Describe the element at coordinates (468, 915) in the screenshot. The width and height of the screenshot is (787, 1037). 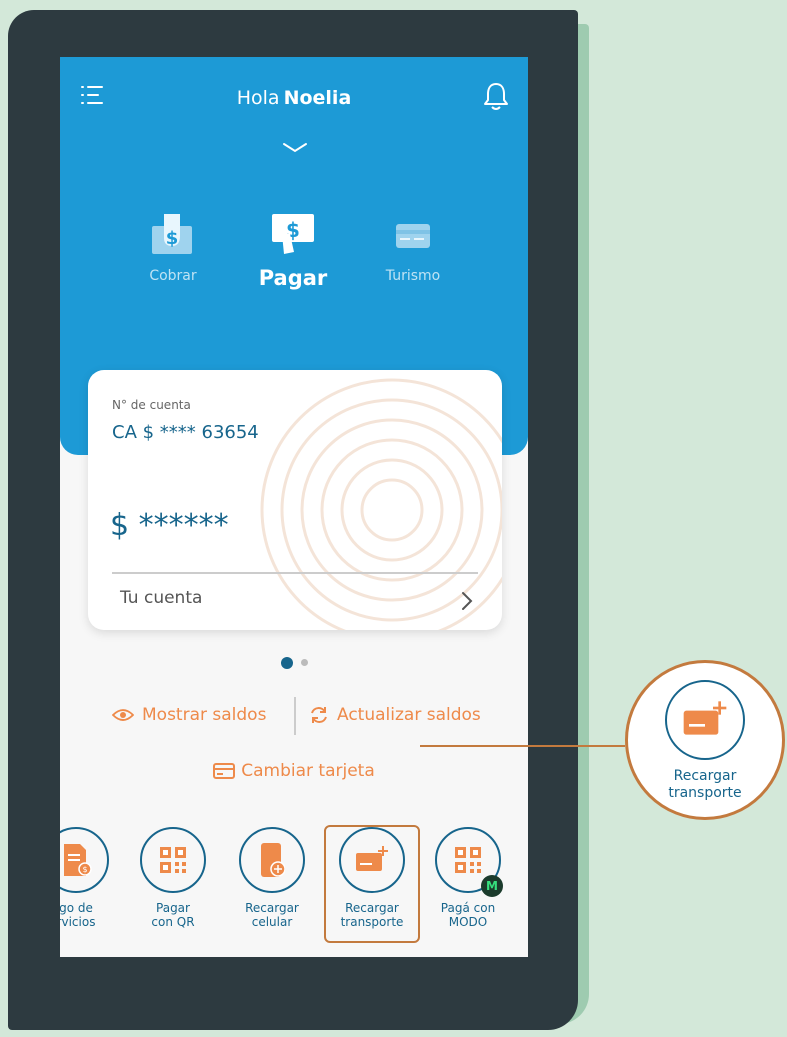
I see `shortcut-label: Pagá con MODO` at that location.